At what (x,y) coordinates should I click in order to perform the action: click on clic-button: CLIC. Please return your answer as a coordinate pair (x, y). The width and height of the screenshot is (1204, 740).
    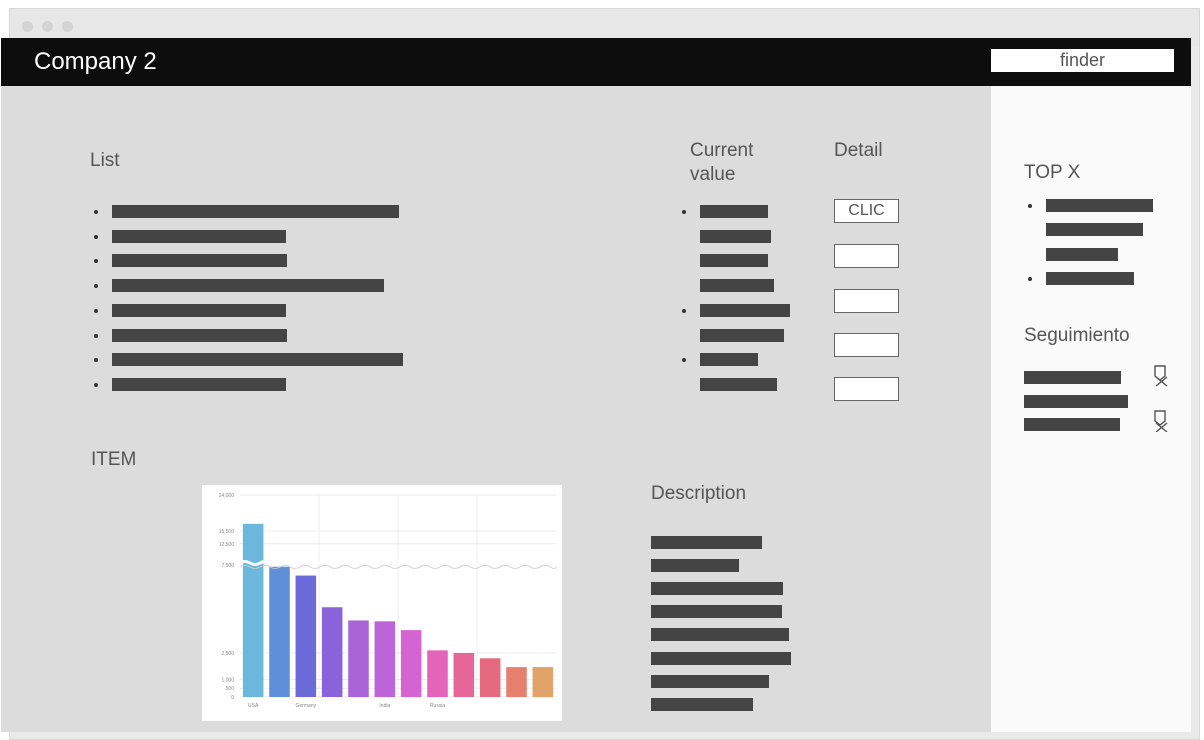
    Looking at the image, I should click on (866, 211).